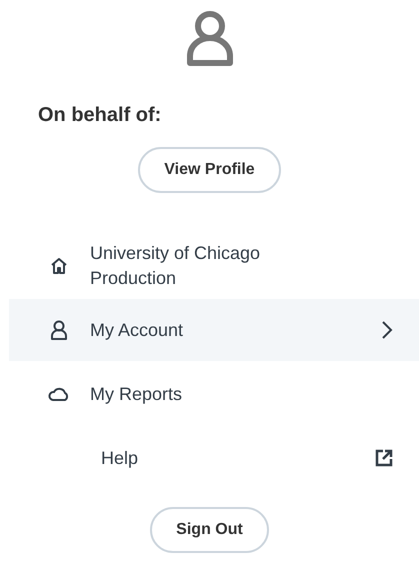  I want to click on menu-item: University of Chicago Production, so click(209, 266).